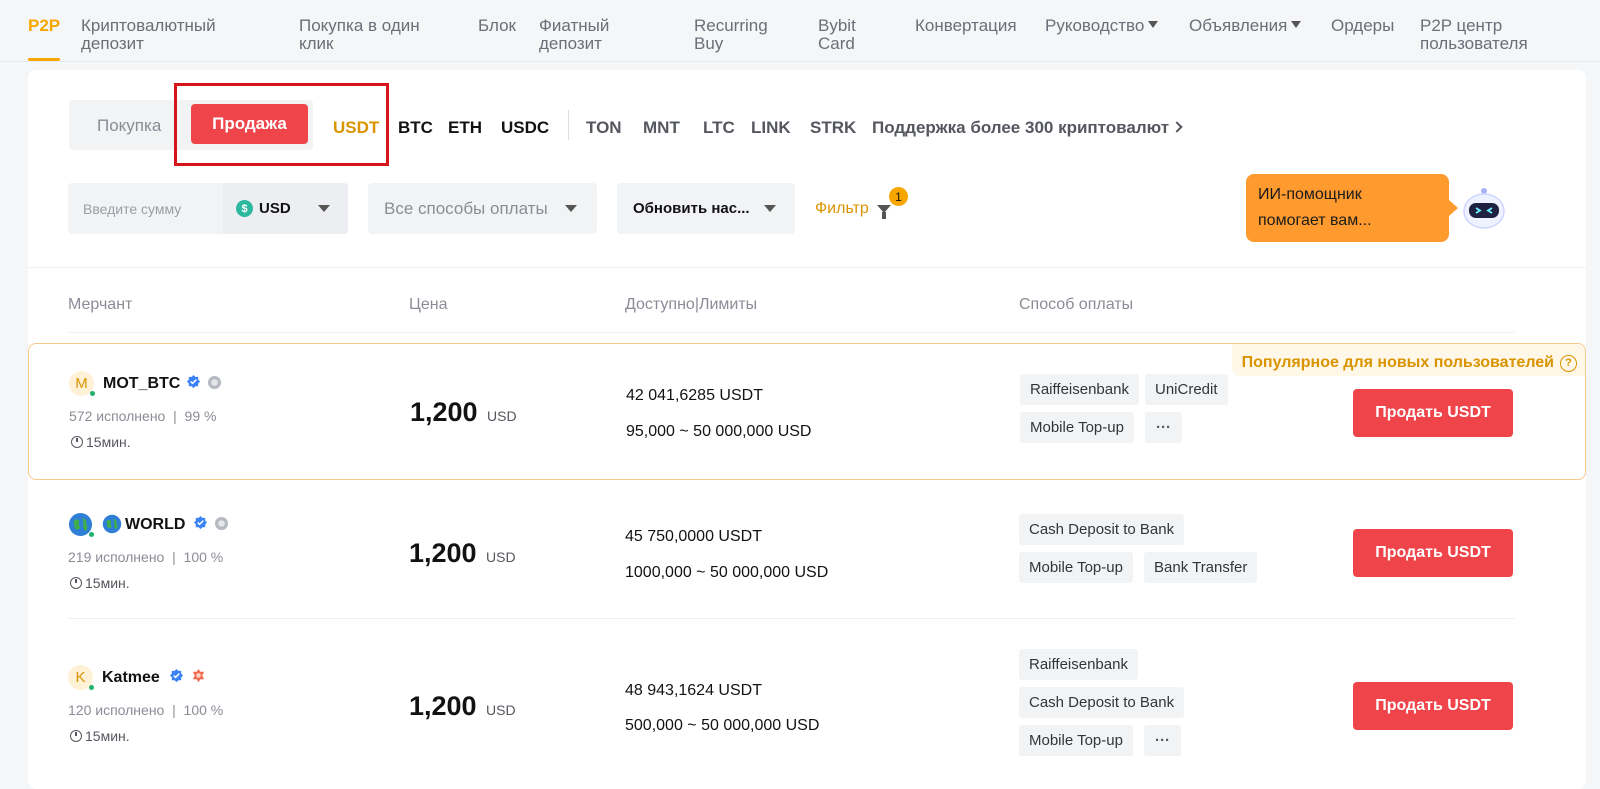 Image resolution: width=1600 pixels, height=789 pixels. What do you see at coordinates (275, 208) in the screenshot?
I see `currency-label: USD` at bounding box center [275, 208].